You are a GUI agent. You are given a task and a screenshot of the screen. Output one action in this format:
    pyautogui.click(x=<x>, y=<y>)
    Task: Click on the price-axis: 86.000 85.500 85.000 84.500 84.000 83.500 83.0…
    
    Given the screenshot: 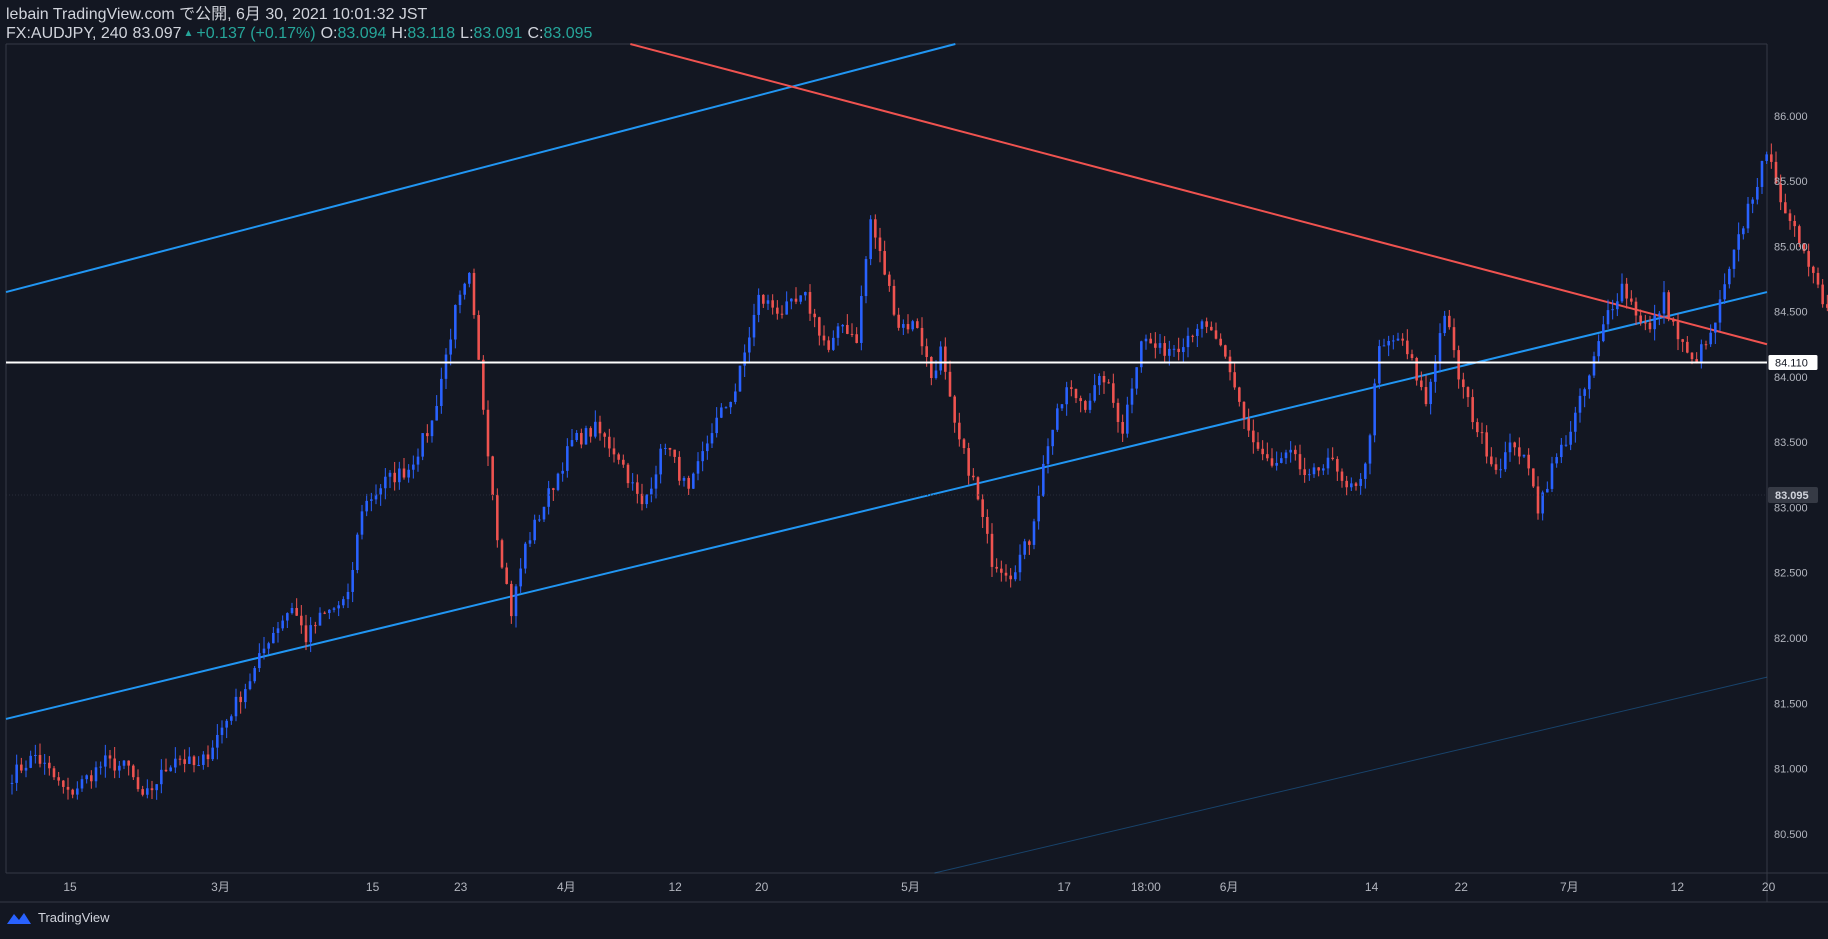 What is the action you would take?
    pyautogui.click(x=1793, y=476)
    